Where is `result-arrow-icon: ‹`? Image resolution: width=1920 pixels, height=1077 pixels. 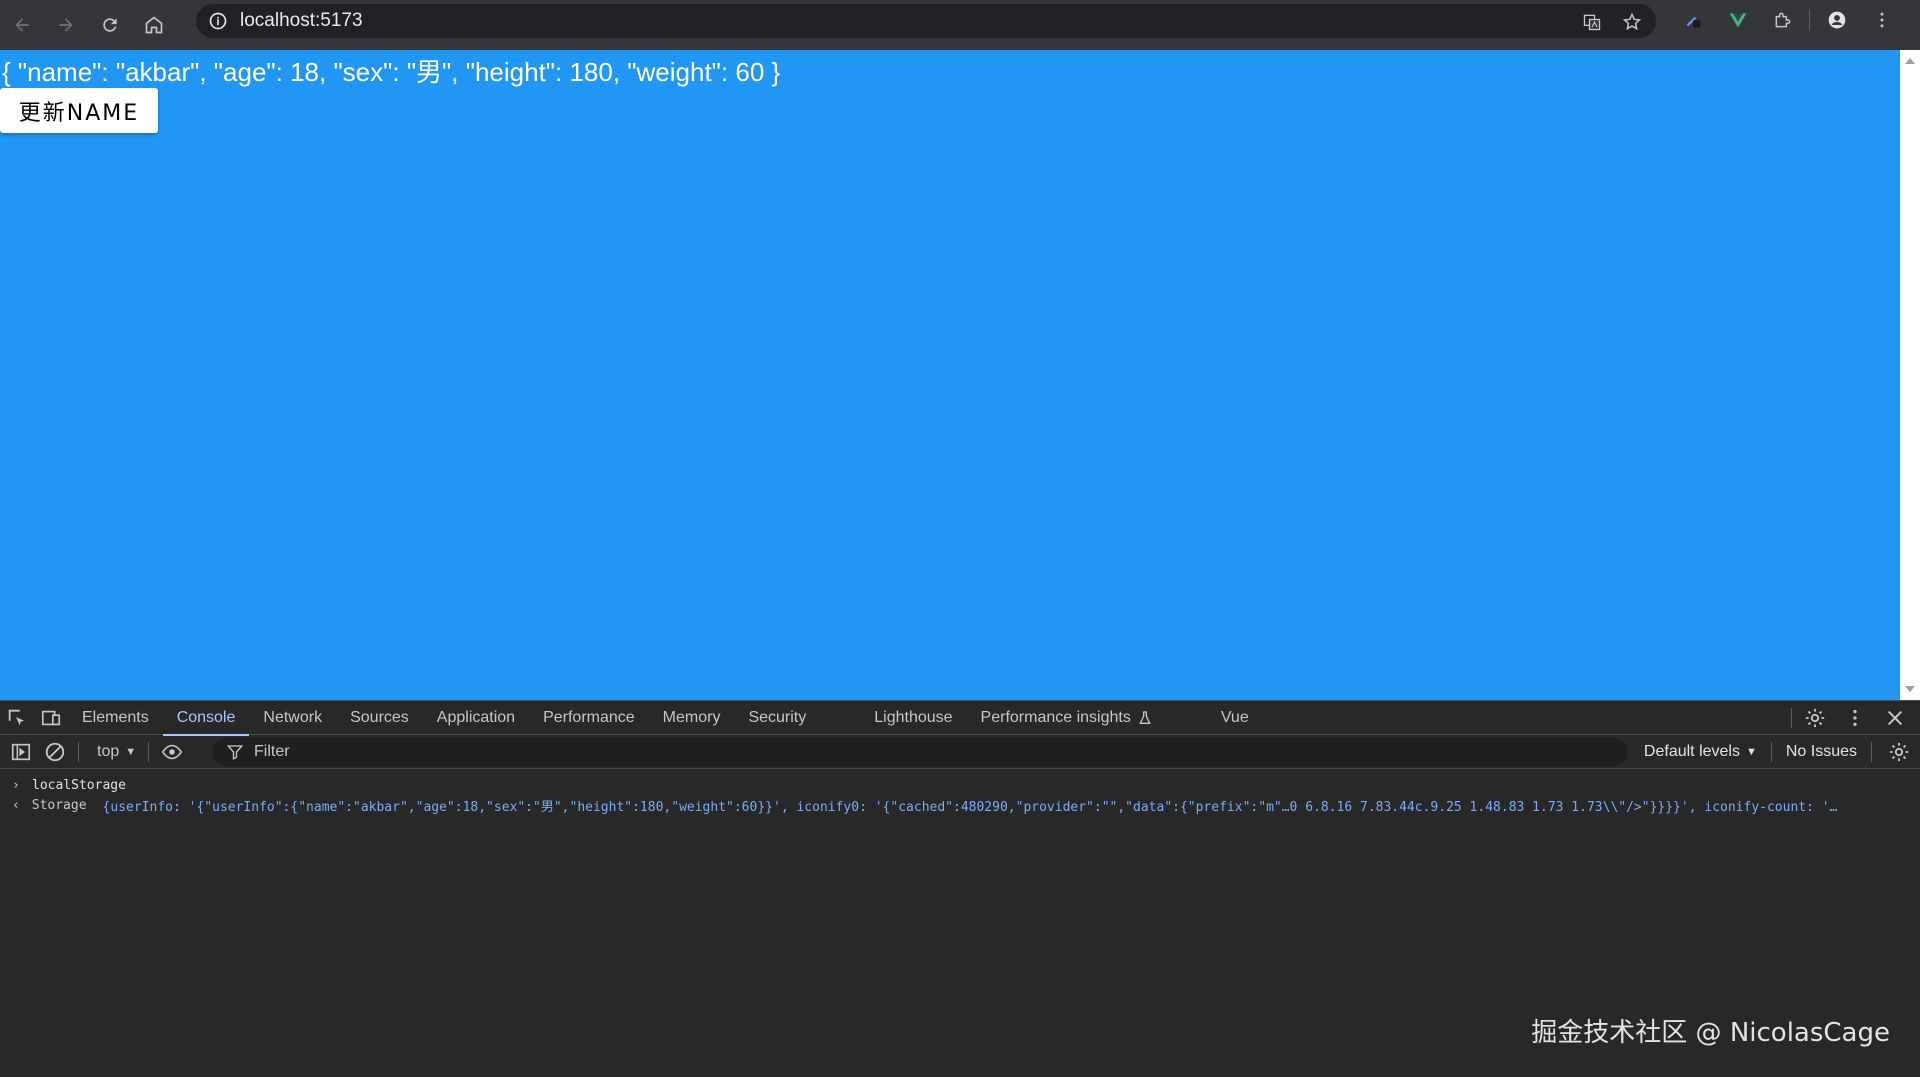 result-arrow-icon: ‹ is located at coordinates (16, 805).